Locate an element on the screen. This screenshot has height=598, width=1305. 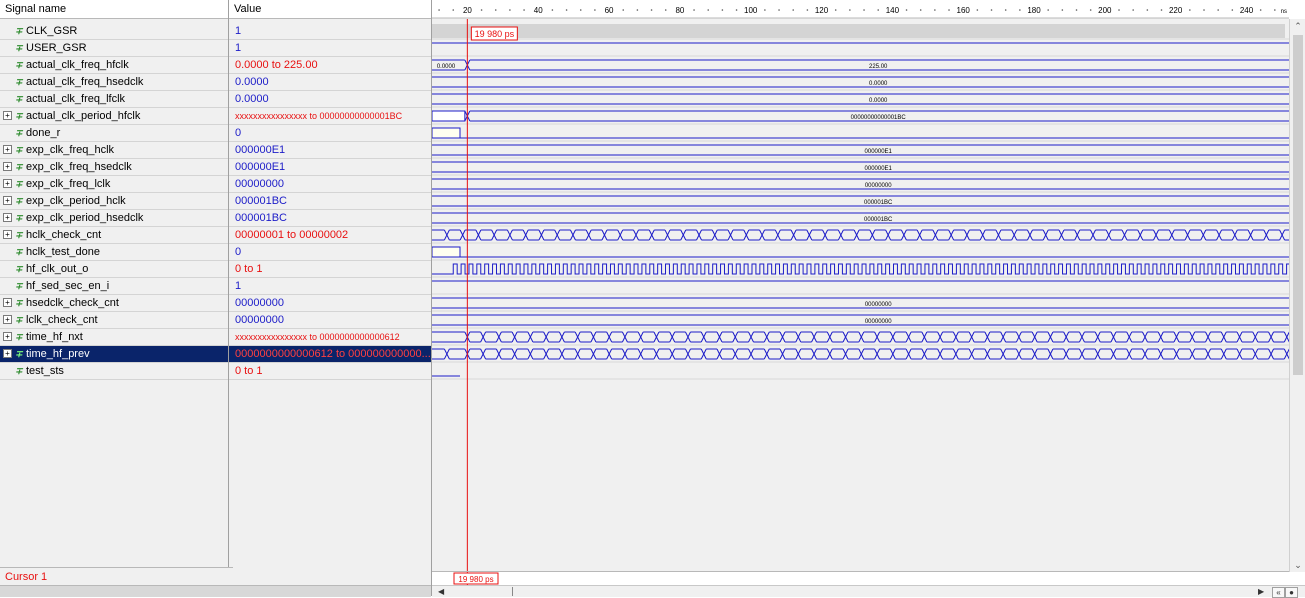
signal-row-hclk-test-done: ∓ hclk_test_done is located at coordinates (114, 252).